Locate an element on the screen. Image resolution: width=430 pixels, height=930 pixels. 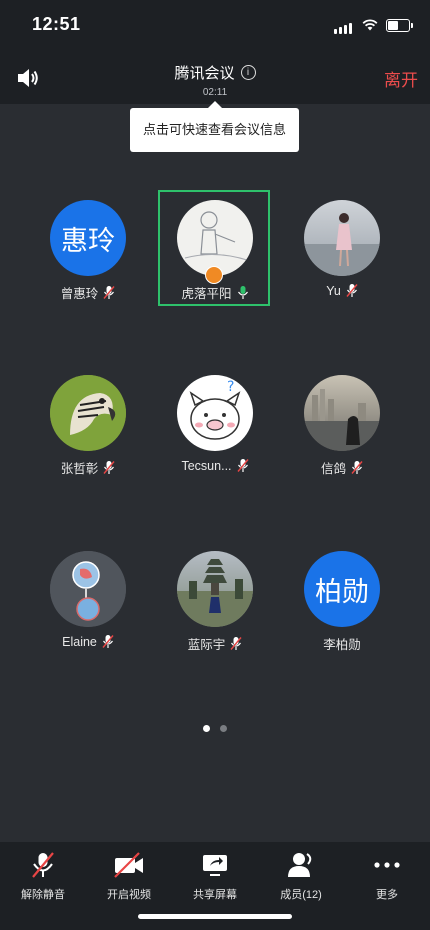
page-indicator is located at coordinates (215, 728).